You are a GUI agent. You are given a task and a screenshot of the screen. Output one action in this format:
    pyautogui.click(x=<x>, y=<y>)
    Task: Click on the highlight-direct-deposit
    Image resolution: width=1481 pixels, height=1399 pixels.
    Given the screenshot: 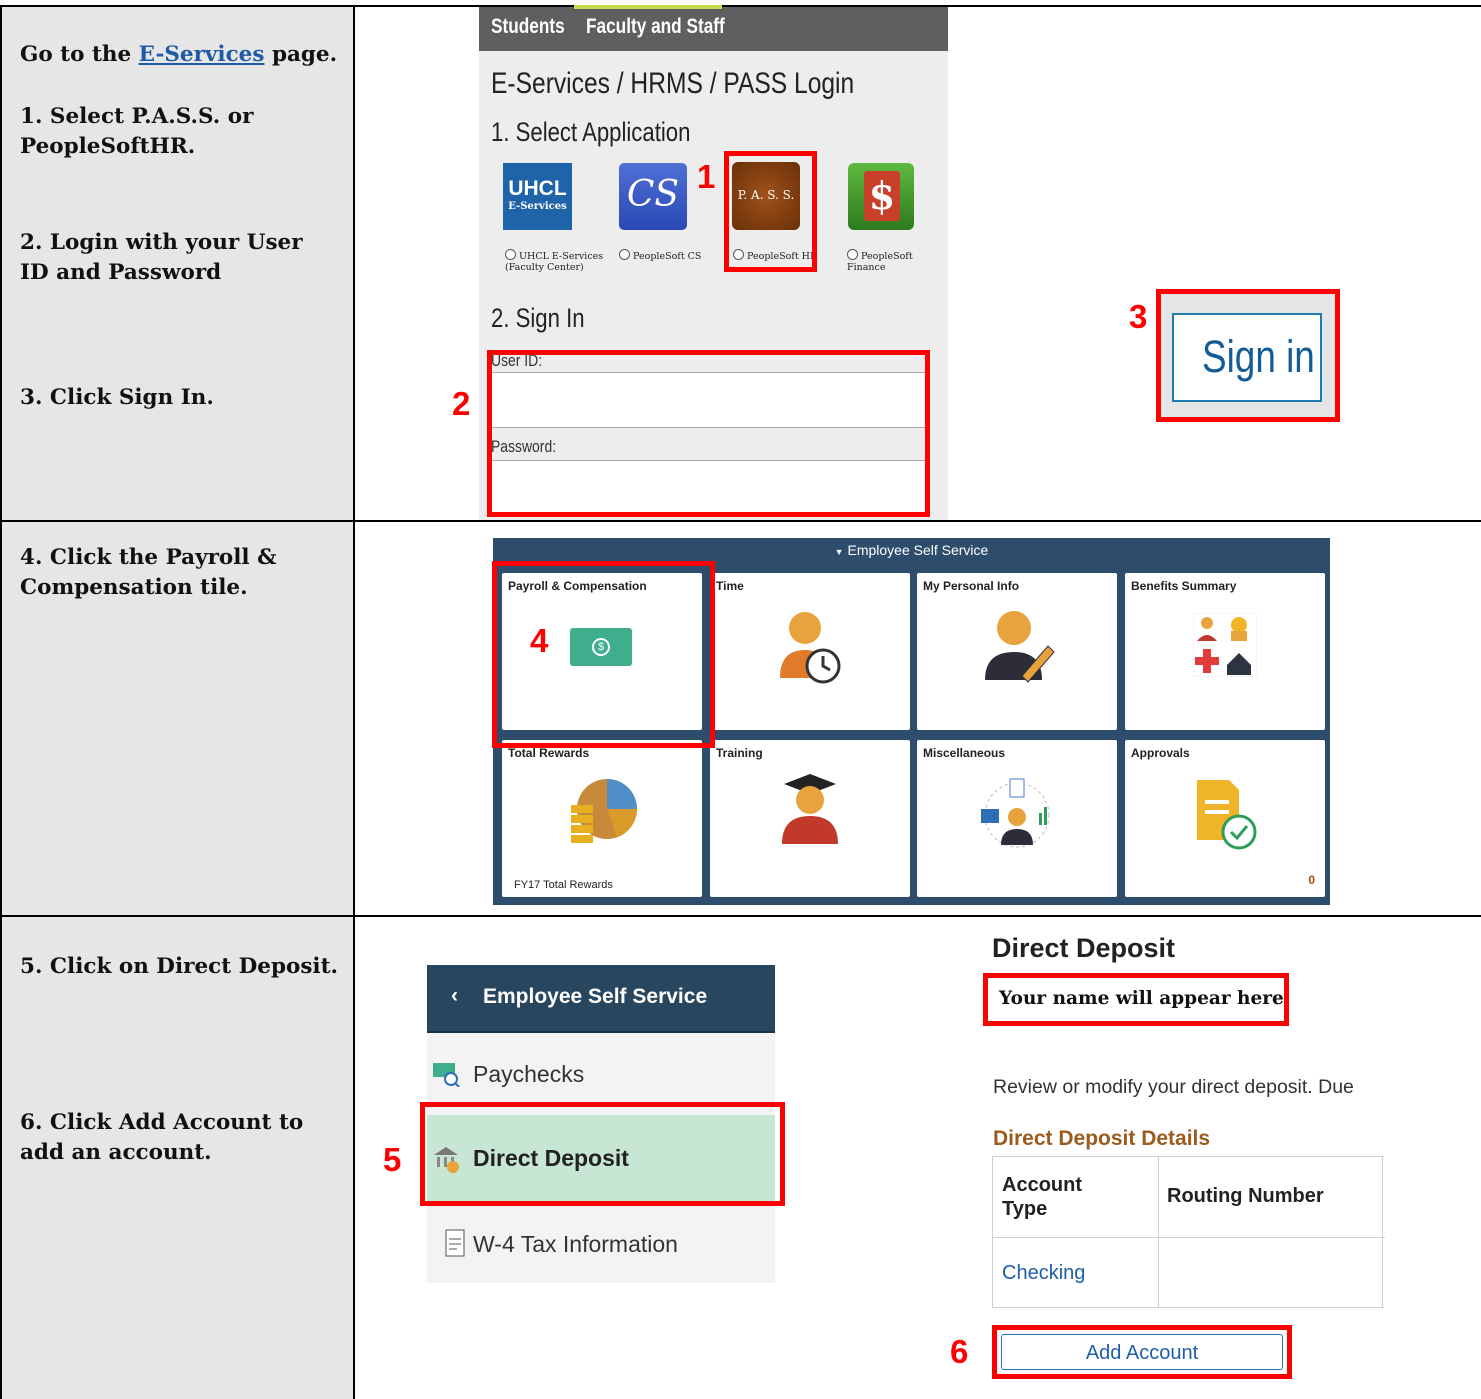 What is the action you would take?
    pyautogui.click(x=602, y=1154)
    